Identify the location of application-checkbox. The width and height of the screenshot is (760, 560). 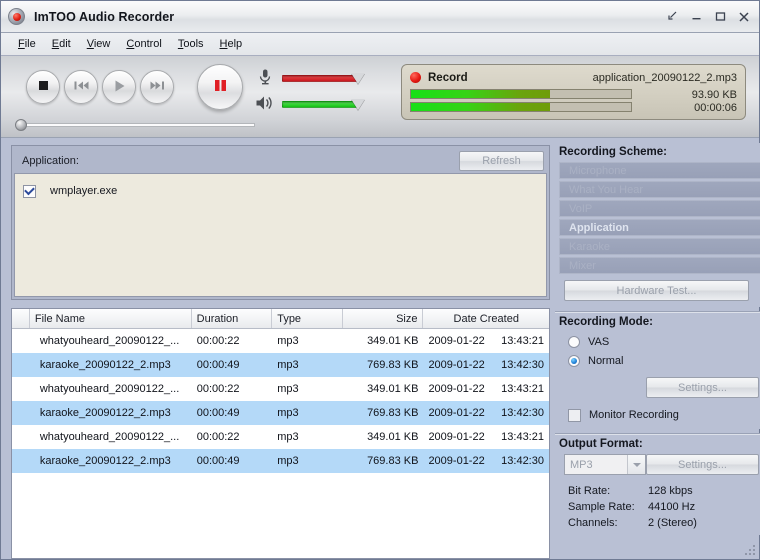
(29, 191).